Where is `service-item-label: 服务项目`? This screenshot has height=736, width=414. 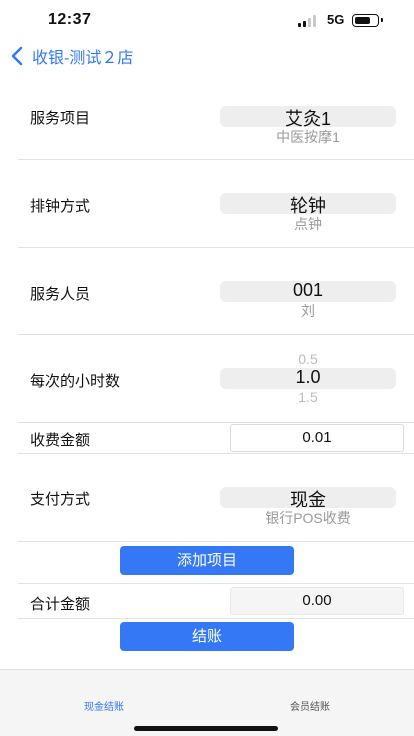 service-item-label: 服务项目 is located at coordinates (60, 118).